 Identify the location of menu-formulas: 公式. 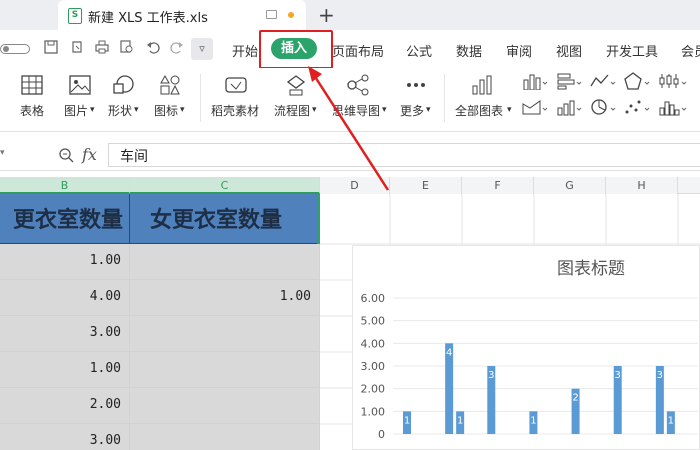
(419, 50).